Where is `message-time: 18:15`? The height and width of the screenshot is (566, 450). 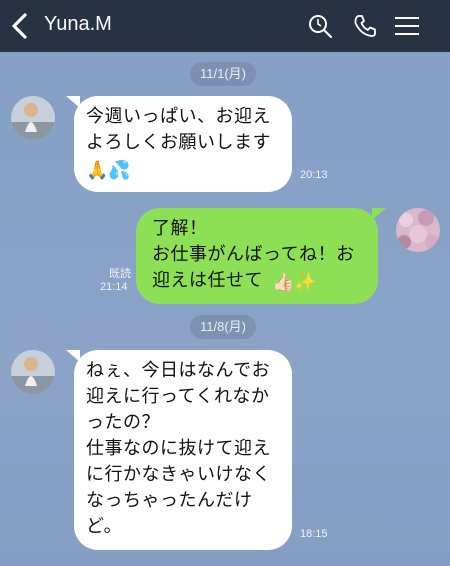 message-time: 18:15 is located at coordinates (314, 534).